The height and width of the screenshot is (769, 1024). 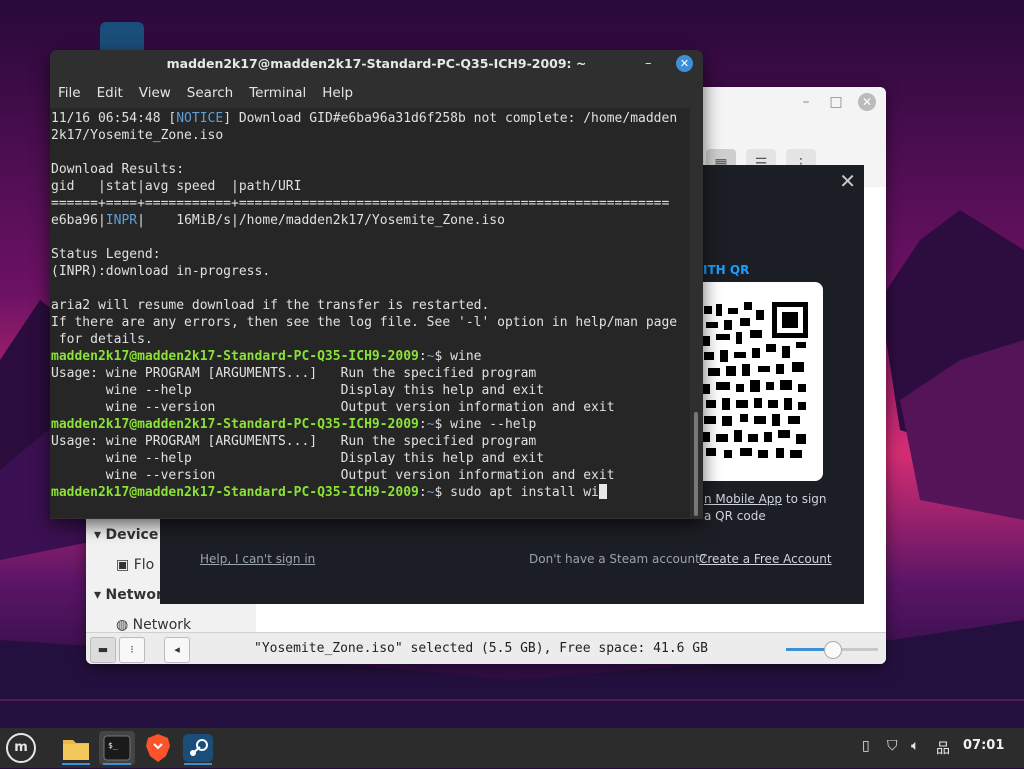 What do you see at coordinates (21, 748) in the screenshot?
I see `start-menu-button: m` at bounding box center [21, 748].